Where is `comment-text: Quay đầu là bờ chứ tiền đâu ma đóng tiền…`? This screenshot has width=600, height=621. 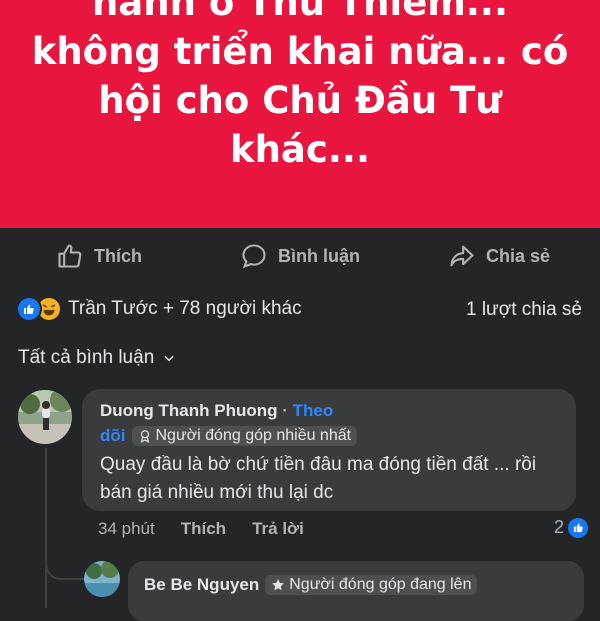 comment-text: Quay đầu là bờ chứ tiền đâu ma đóng tiền… is located at coordinates (318, 478).